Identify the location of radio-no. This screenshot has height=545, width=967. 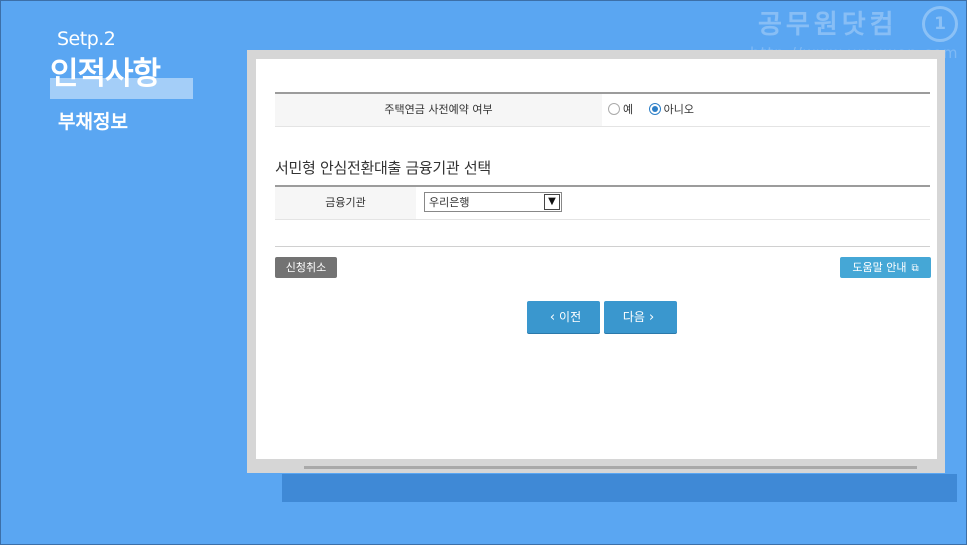
(654, 109).